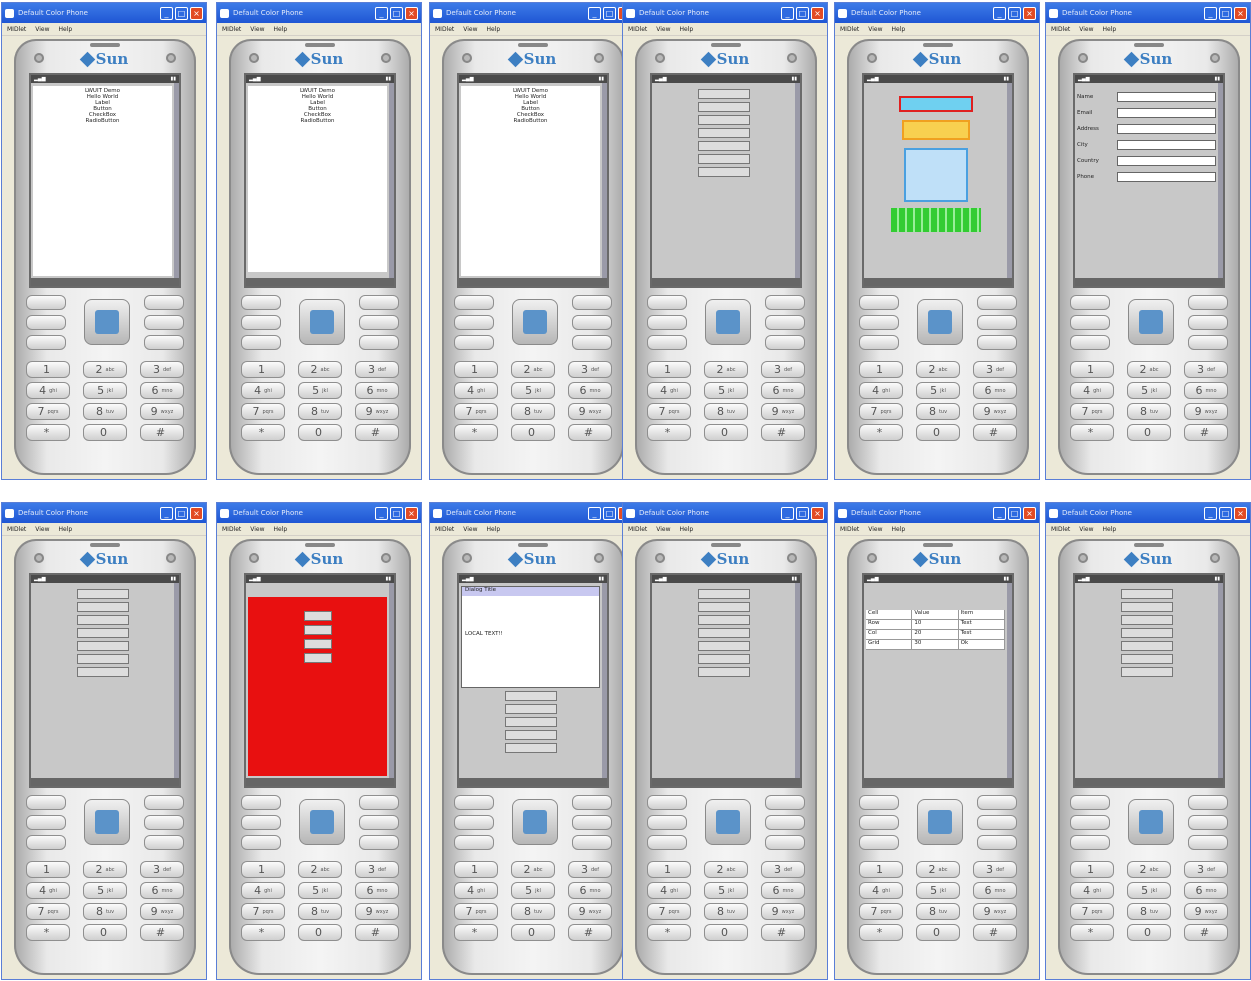 Image resolution: width=1251 pixels, height=981 pixels. Describe the element at coordinates (881, 411) in the screenshot. I see `key-7: 7 pqrs` at that location.